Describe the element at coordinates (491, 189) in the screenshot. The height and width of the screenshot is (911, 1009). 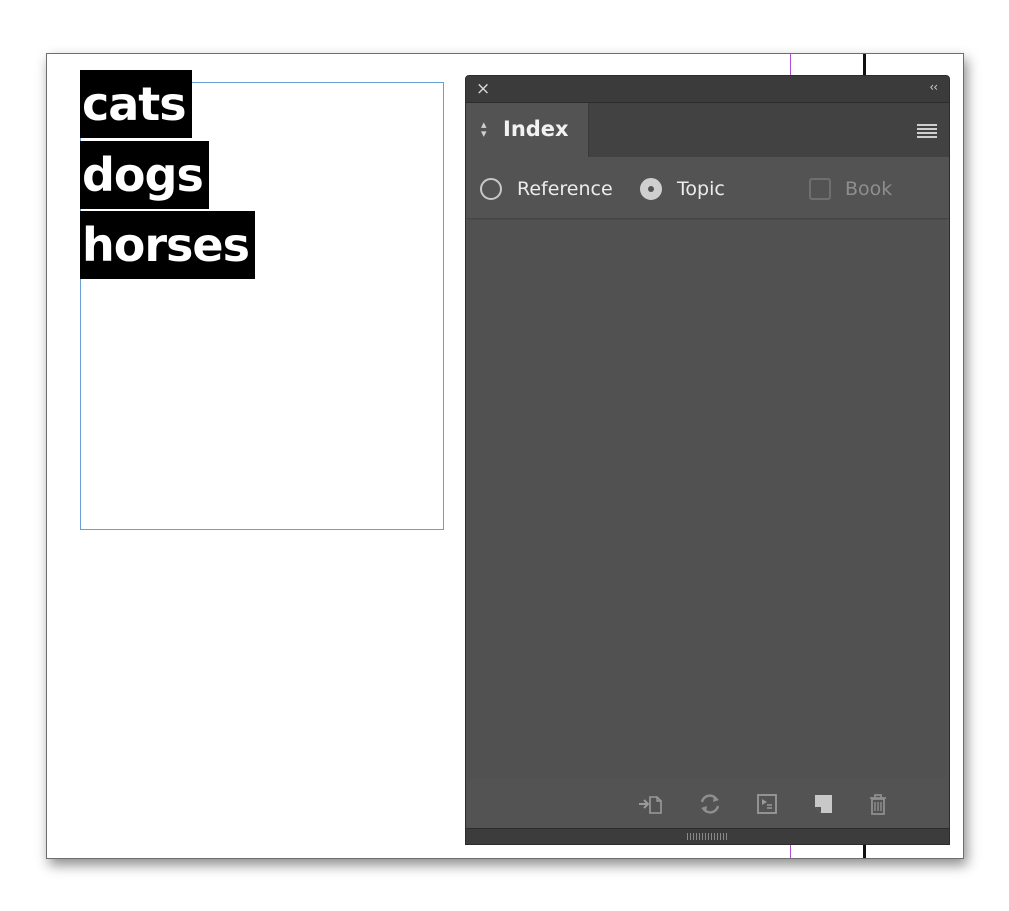
I see `reference-radio` at that location.